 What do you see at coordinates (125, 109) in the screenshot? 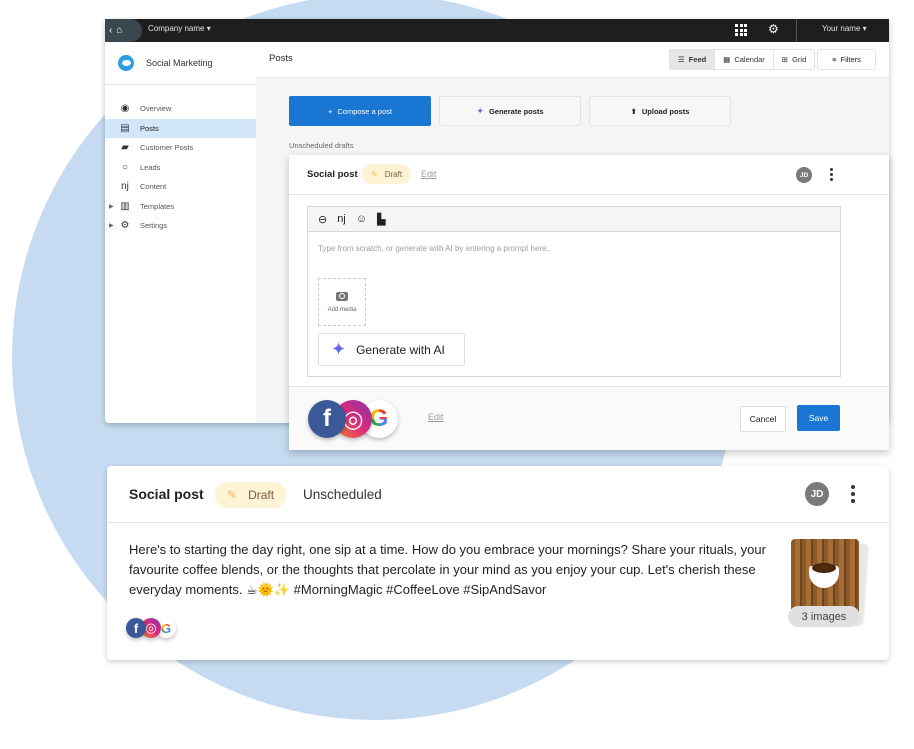
I see `compass-icon: ◉` at bounding box center [125, 109].